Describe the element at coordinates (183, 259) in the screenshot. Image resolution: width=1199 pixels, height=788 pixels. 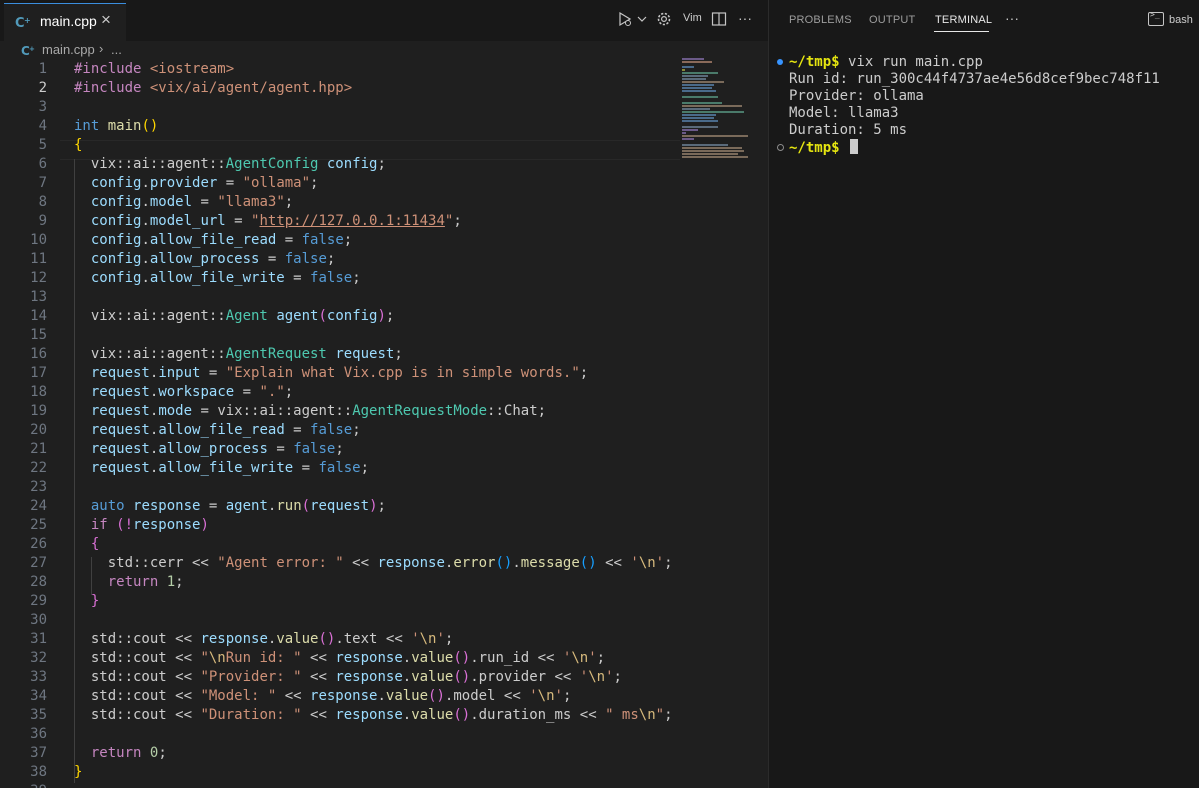
I see `code-line-11: 11 config.allow_process = false;` at that location.